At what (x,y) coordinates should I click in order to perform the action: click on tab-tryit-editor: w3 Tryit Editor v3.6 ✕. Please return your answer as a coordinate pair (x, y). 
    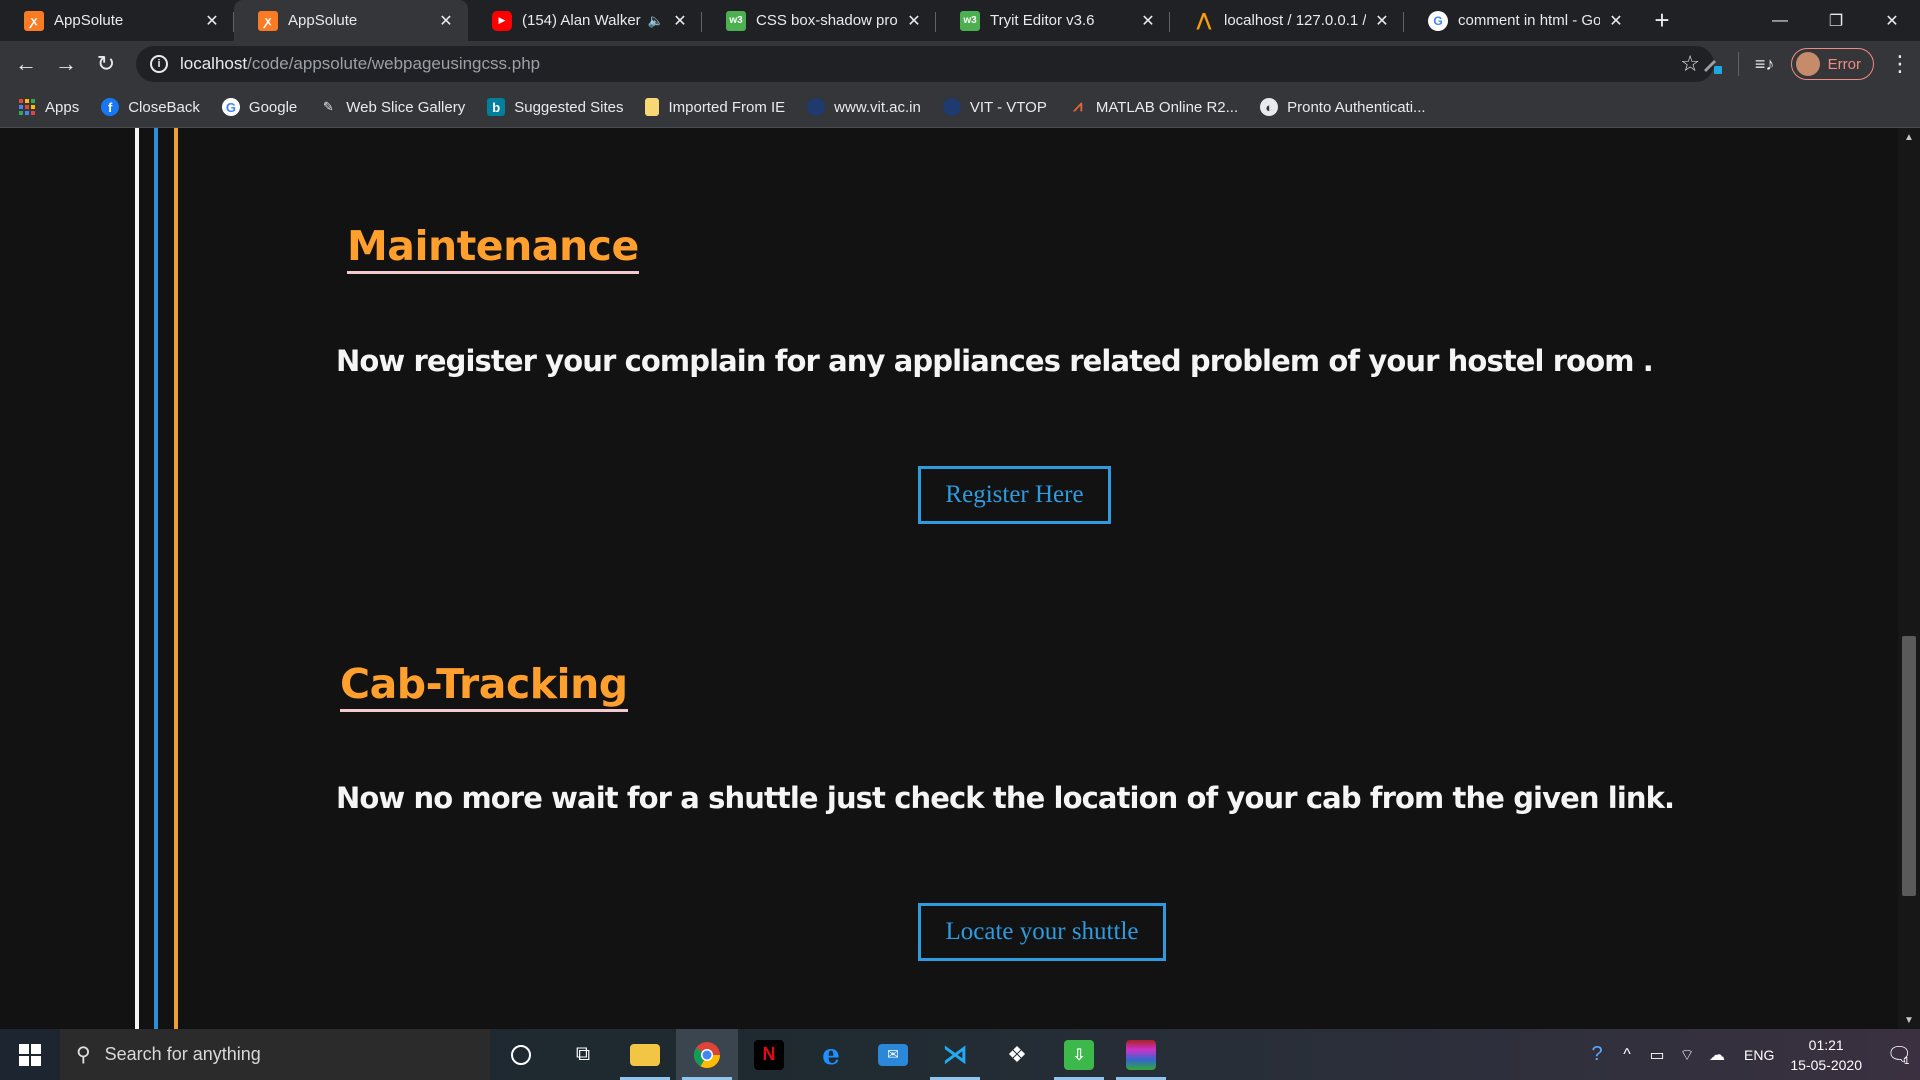
    Looking at the image, I should click on (1053, 20).